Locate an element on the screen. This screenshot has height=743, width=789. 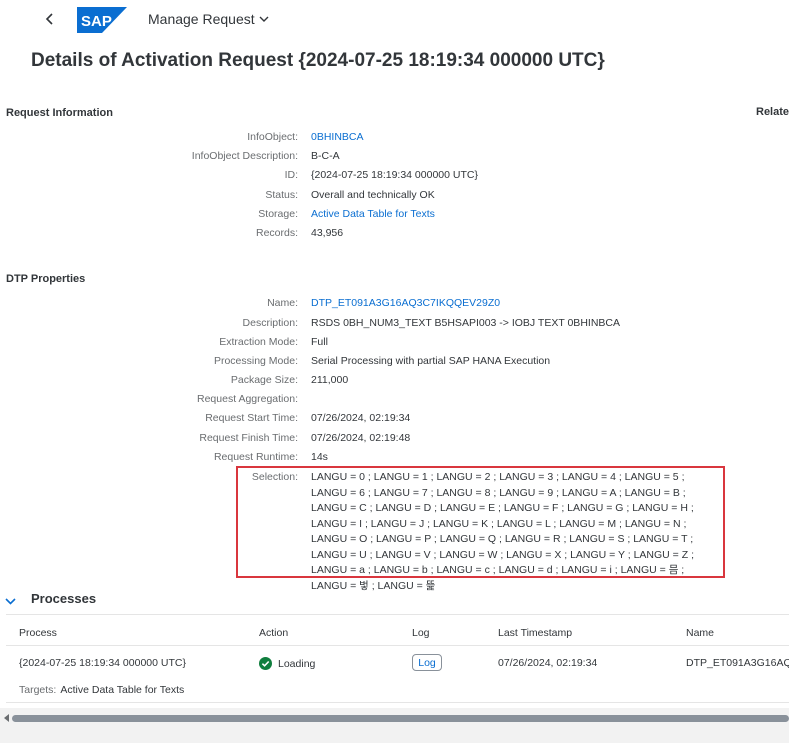
field-label: Storage: is located at coordinates (278, 214).